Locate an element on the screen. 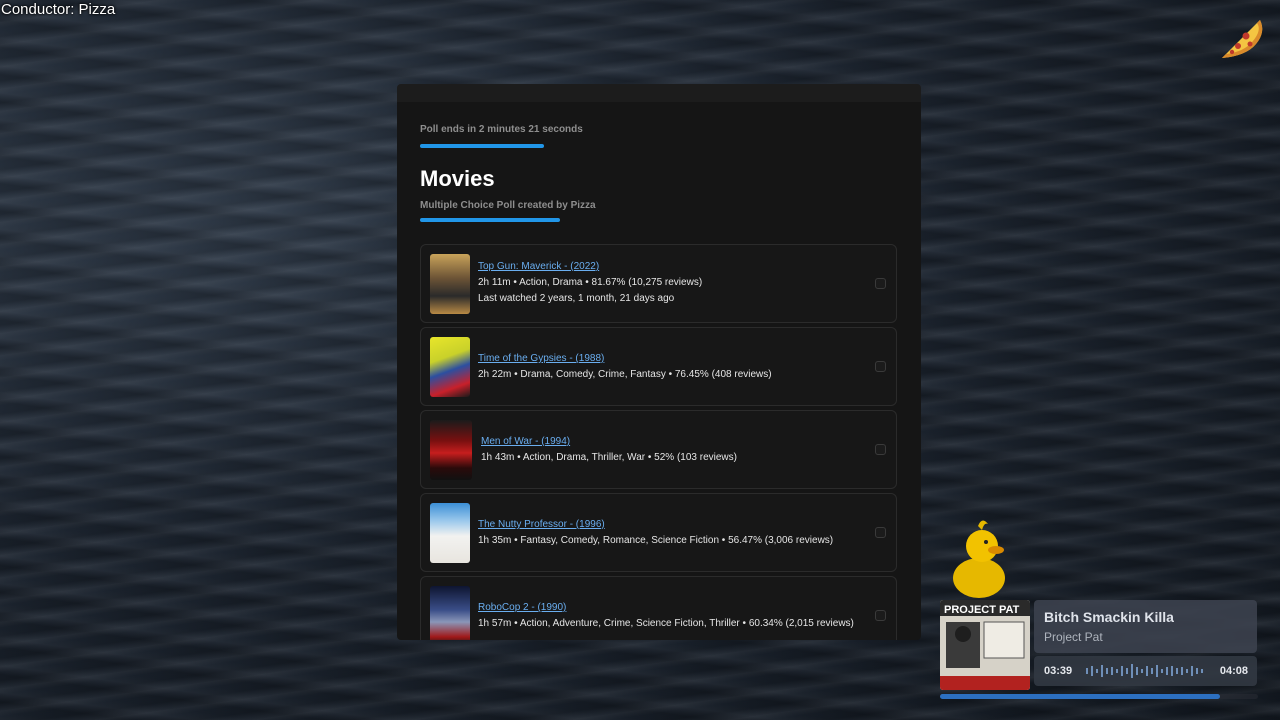  poll-timer-text: Poll ends in 2 minutes 21 seconds is located at coordinates (501, 129).